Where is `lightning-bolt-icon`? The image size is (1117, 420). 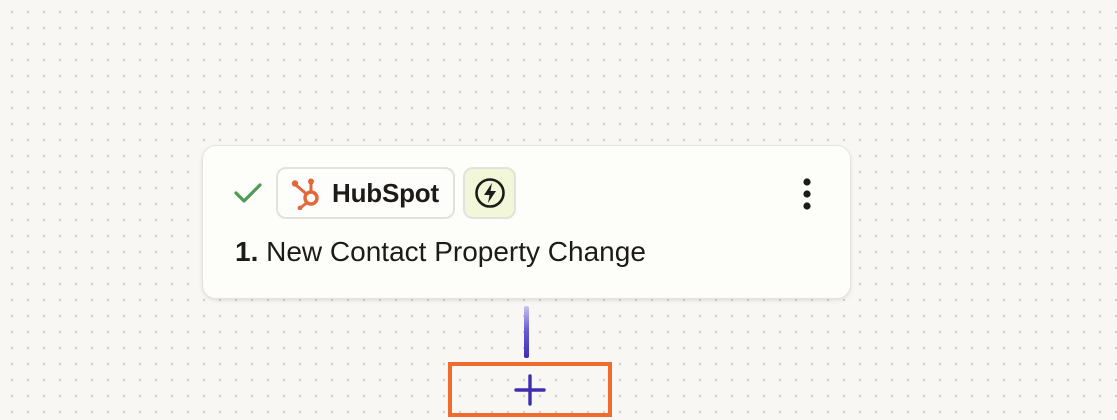
lightning-bolt-icon is located at coordinates (489, 193).